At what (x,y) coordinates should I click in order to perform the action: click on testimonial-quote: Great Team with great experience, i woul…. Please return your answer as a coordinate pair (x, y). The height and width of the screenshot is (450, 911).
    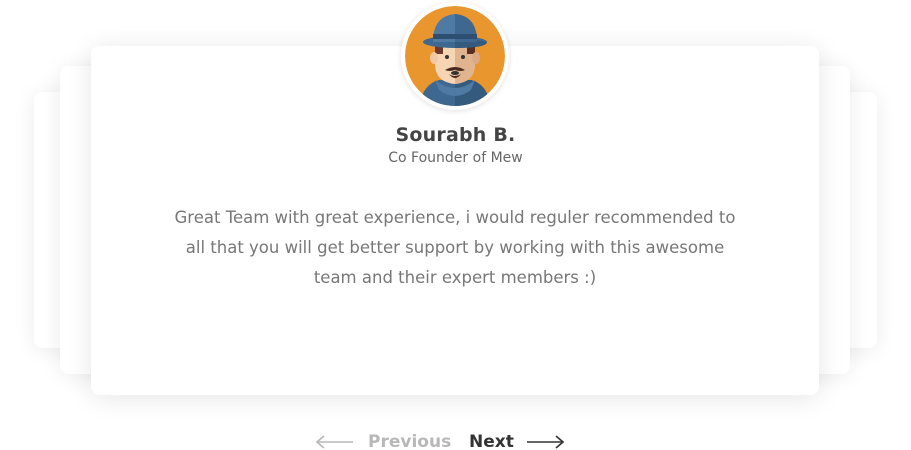
    Looking at the image, I should click on (455, 247).